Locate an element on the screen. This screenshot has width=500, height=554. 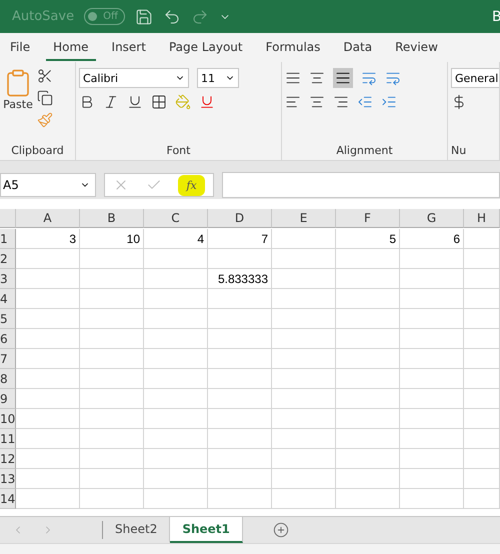
column-header: E is located at coordinates (304, 218).